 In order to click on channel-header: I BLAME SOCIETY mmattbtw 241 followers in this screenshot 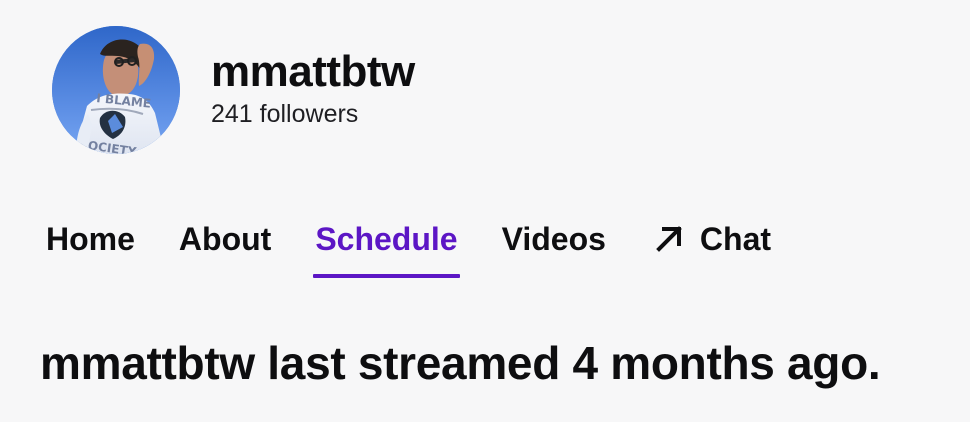, I will do `click(233, 90)`.